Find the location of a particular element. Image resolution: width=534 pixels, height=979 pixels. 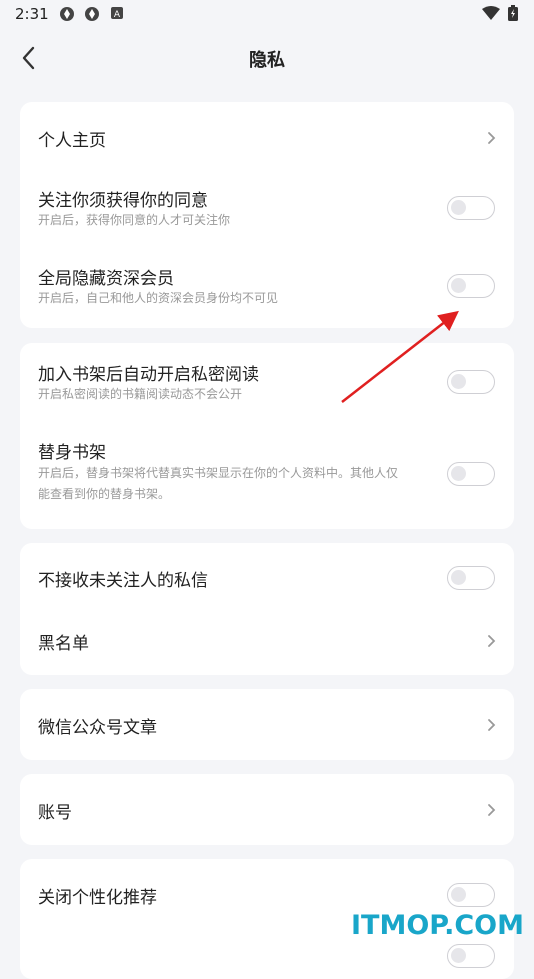

watermark: ITMOP.COM is located at coordinates (437, 925).